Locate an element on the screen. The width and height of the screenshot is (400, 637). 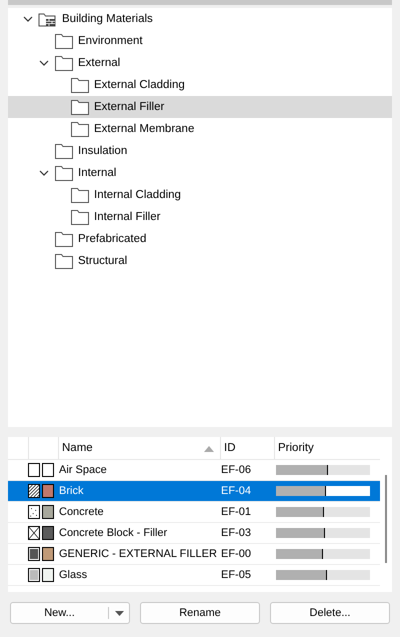
caret-icon is located at coordinates (119, 613).